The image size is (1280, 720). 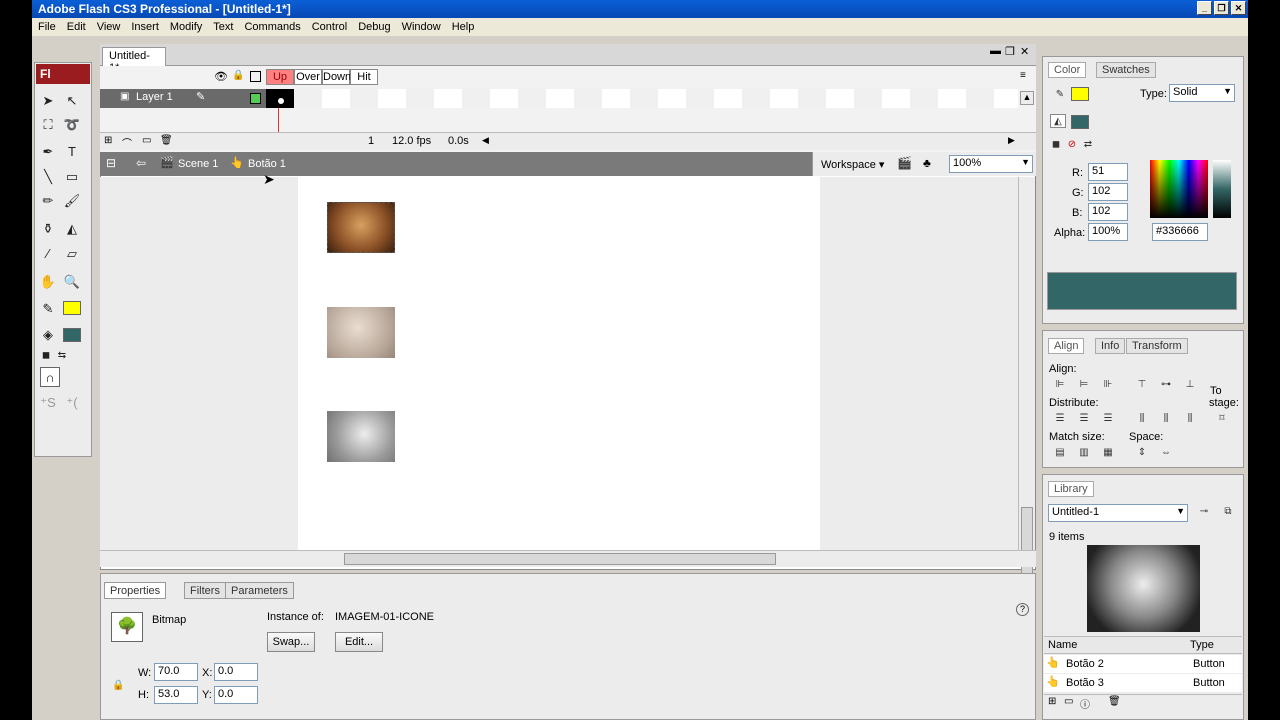 What do you see at coordinates (280, 77) in the screenshot?
I see `frame-up: Up` at bounding box center [280, 77].